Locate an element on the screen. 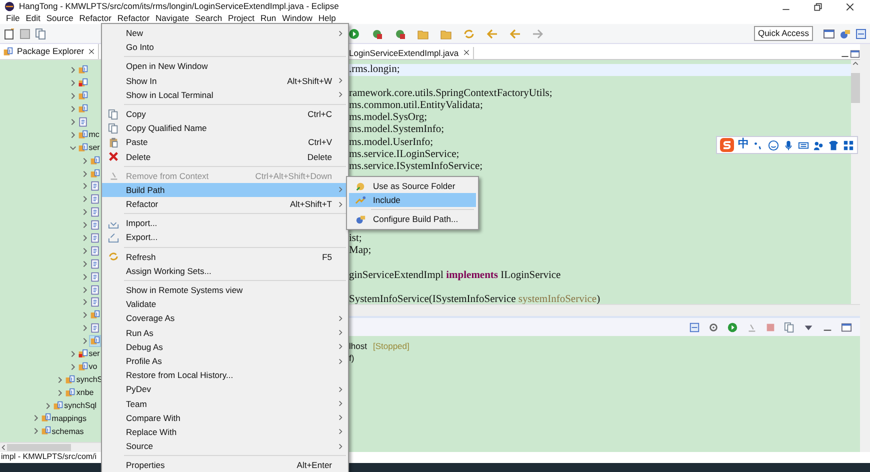 The image size is (870, 472). menu-item: Copy Qualified Name is located at coordinates (225, 128).